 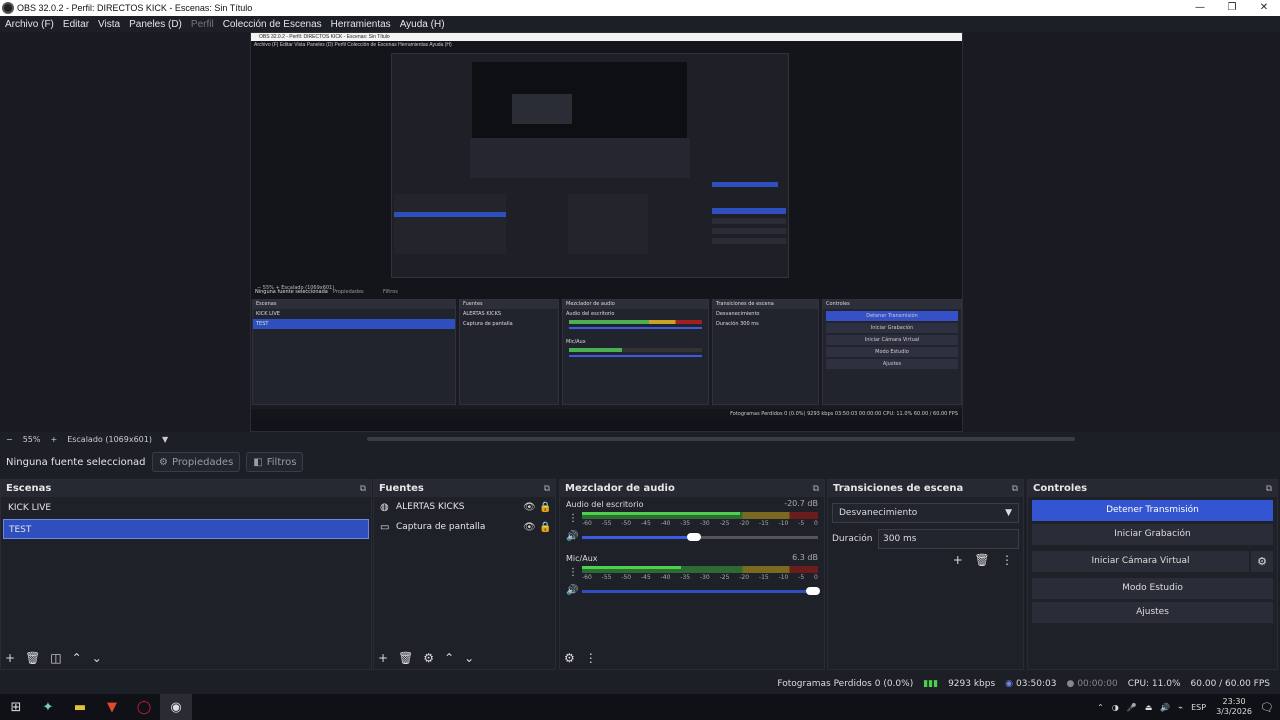 I want to click on remove-transition-icon: 🗑, so click(x=981, y=560).